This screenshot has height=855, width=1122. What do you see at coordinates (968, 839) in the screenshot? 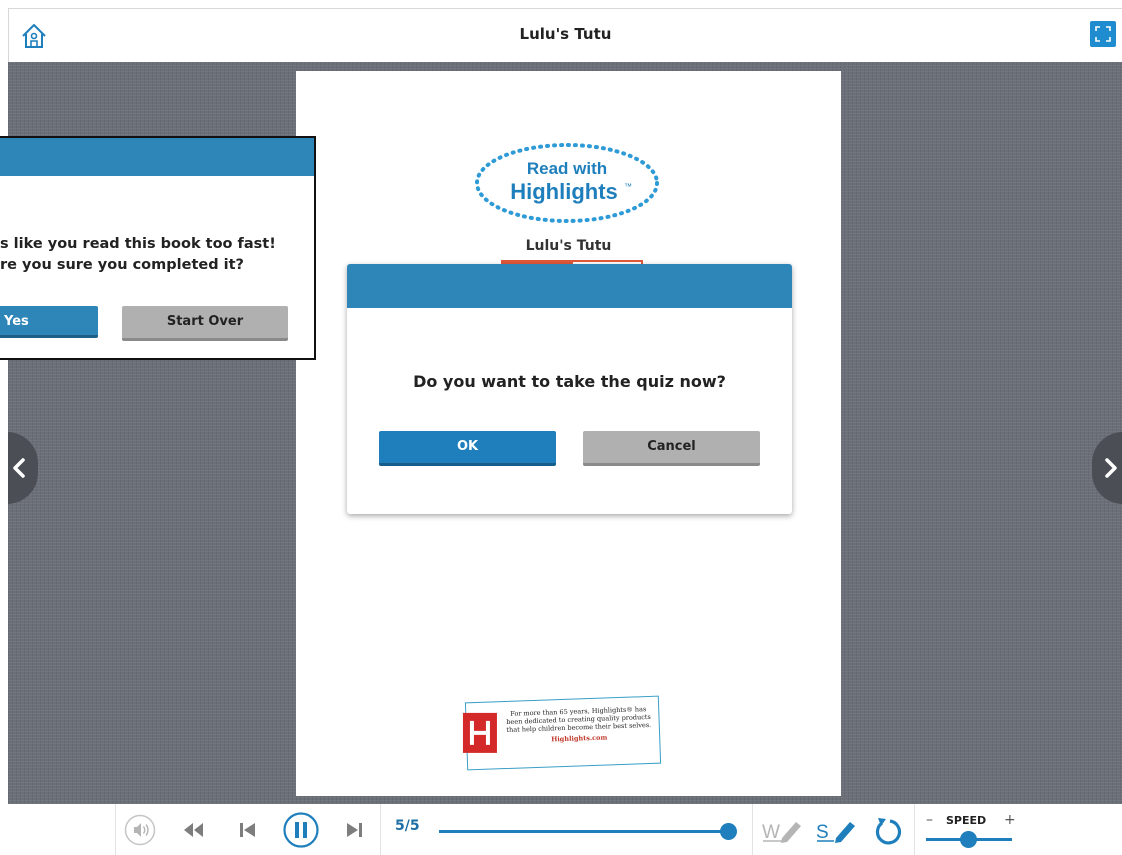
I see `speed-slider-handle` at bounding box center [968, 839].